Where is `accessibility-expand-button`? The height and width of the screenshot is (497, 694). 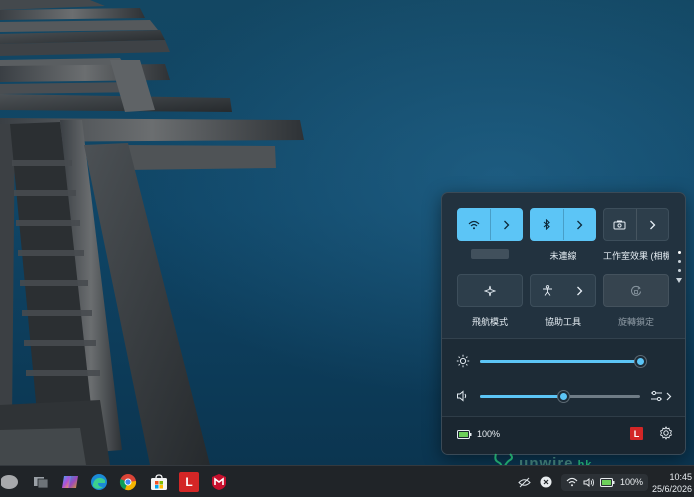
accessibility-expand-button is located at coordinates (579, 290).